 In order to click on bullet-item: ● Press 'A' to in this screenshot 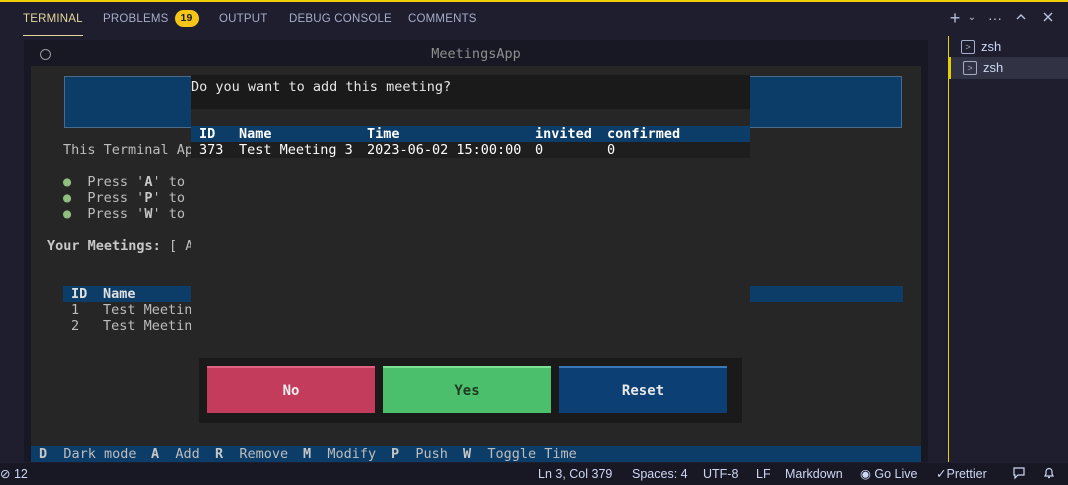, I will do `click(124, 182)`.